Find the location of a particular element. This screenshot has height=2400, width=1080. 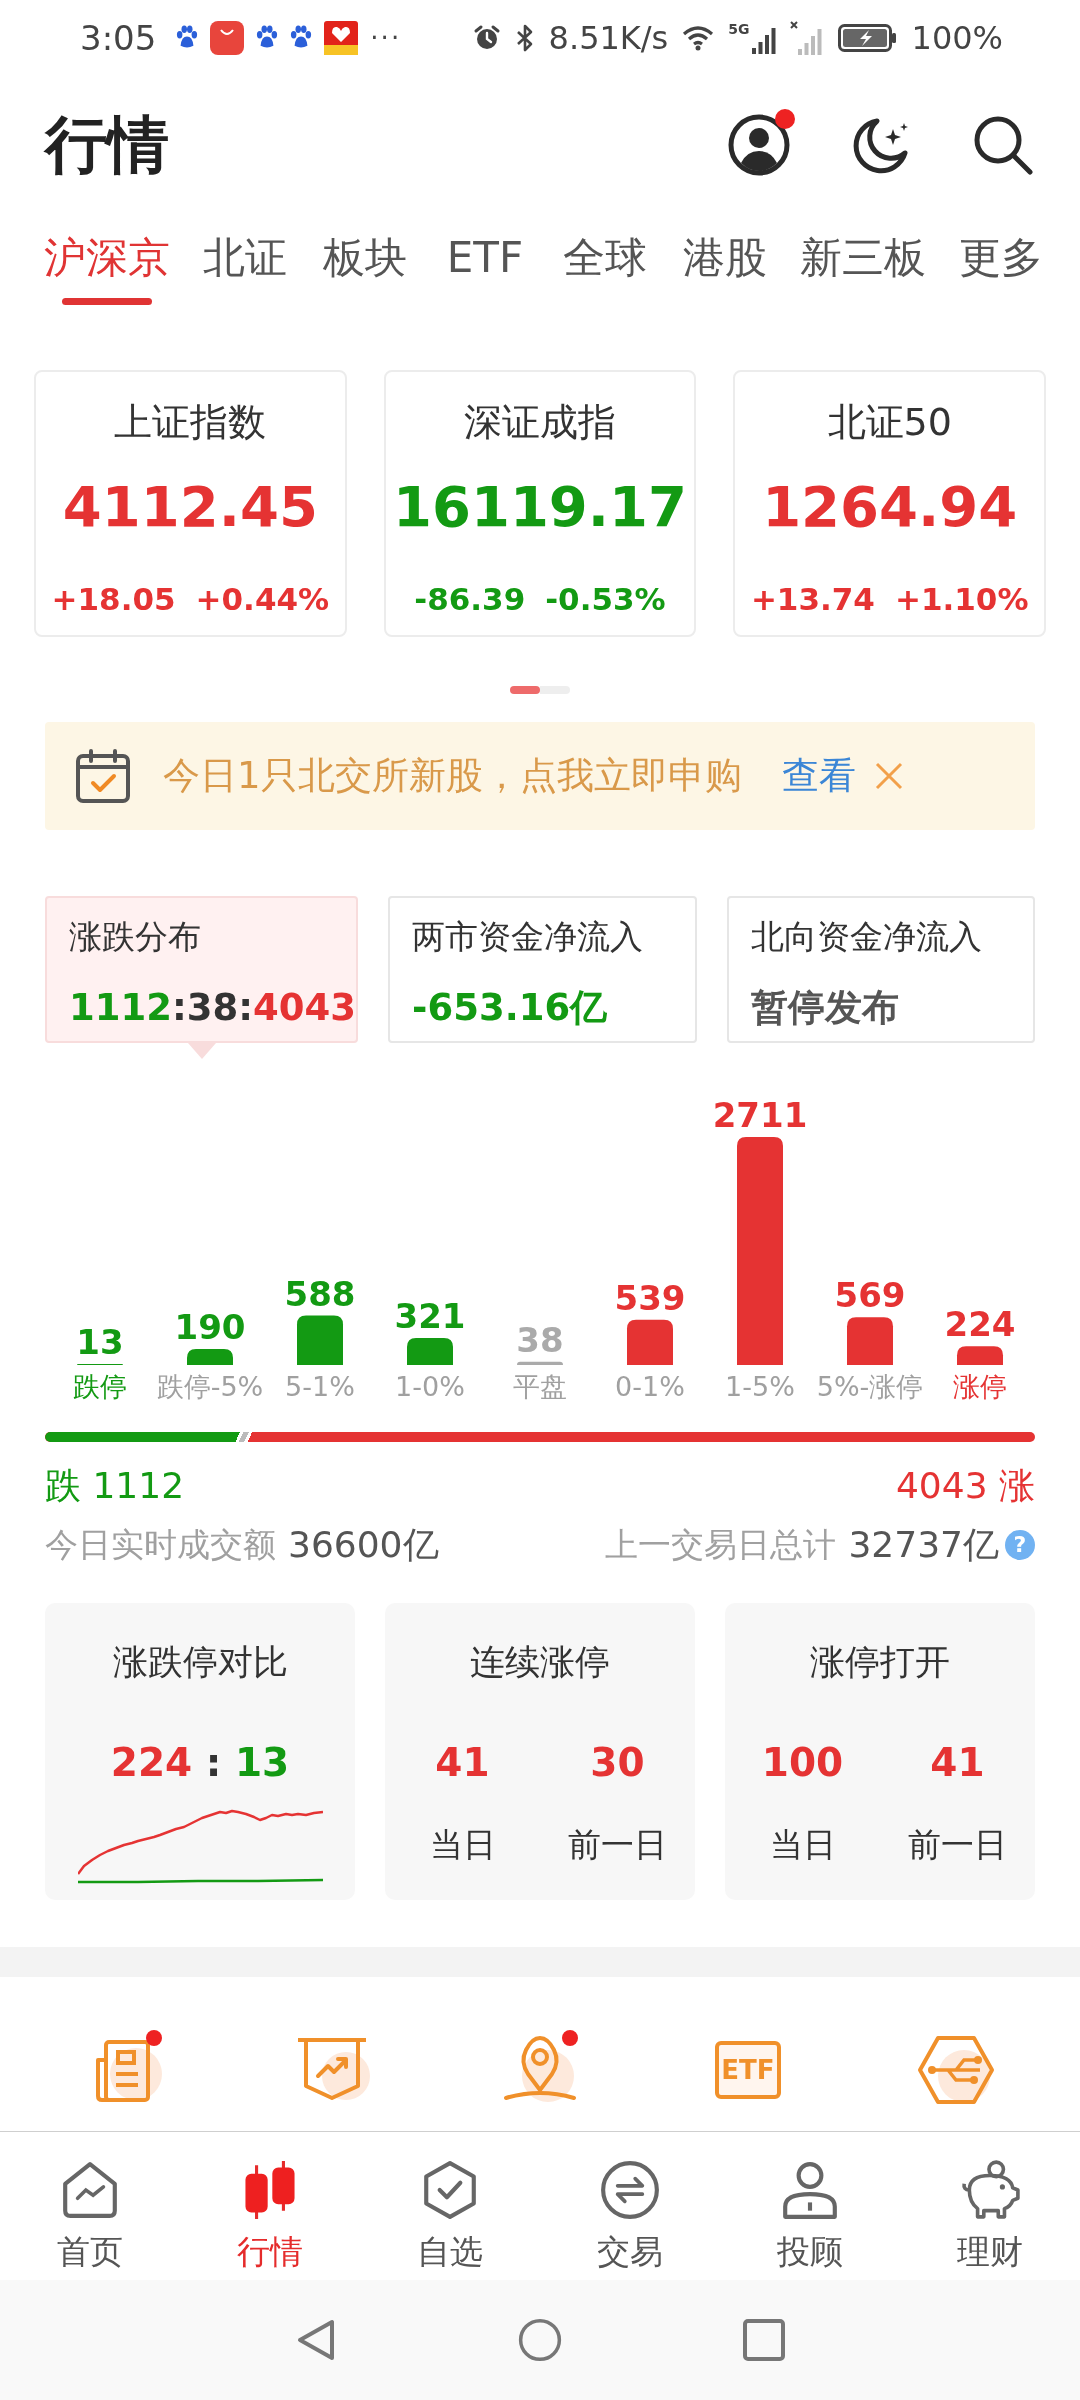

stat-value: 暂停发布 is located at coordinates (824, 1008).